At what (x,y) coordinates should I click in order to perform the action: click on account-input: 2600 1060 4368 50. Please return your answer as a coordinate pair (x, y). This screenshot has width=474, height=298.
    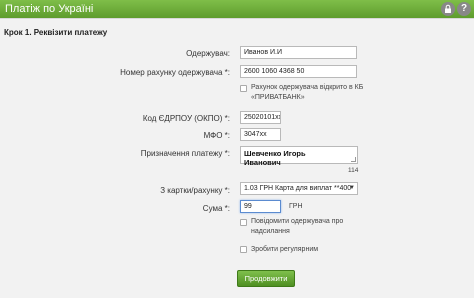
    Looking at the image, I should click on (298, 71).